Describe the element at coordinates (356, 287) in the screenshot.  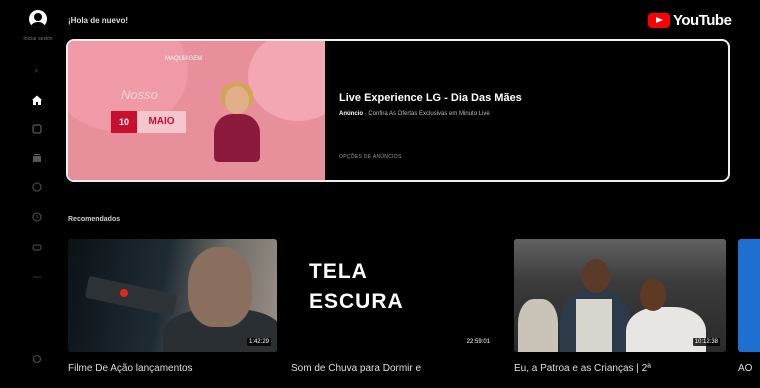
I see `thumbnail-text: TELA ESCURA` at that location.